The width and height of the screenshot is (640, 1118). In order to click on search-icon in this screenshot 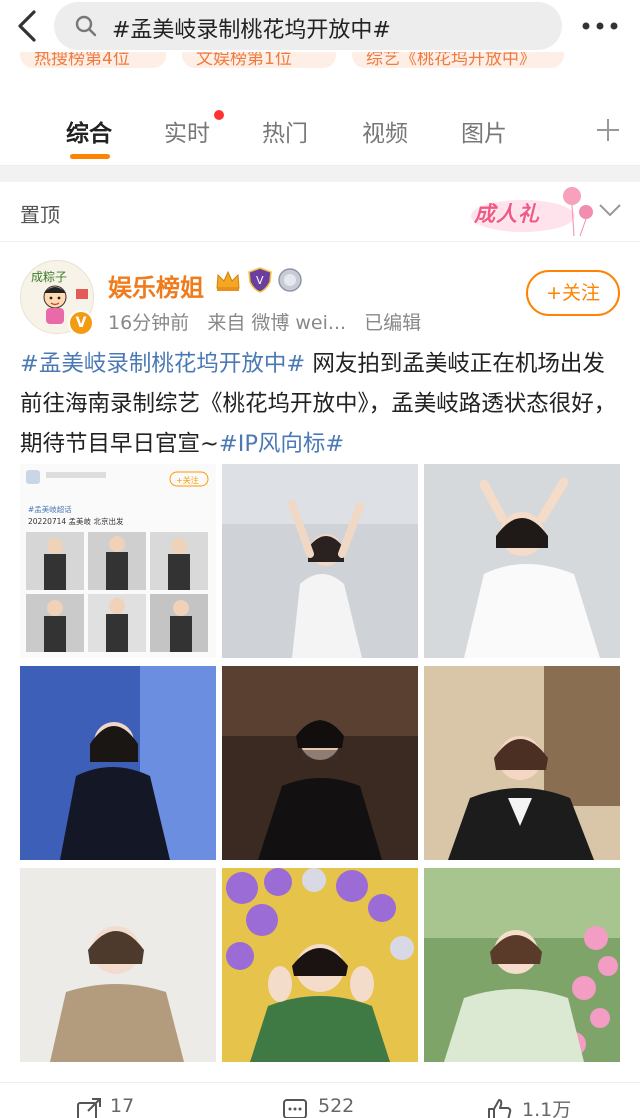, I will do `click(86, 26)`.